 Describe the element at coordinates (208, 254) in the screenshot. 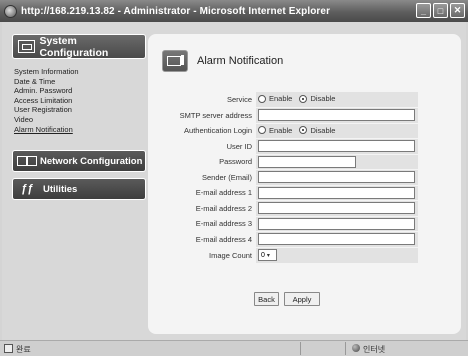

I see `image-count-label: Image Count` at that location.